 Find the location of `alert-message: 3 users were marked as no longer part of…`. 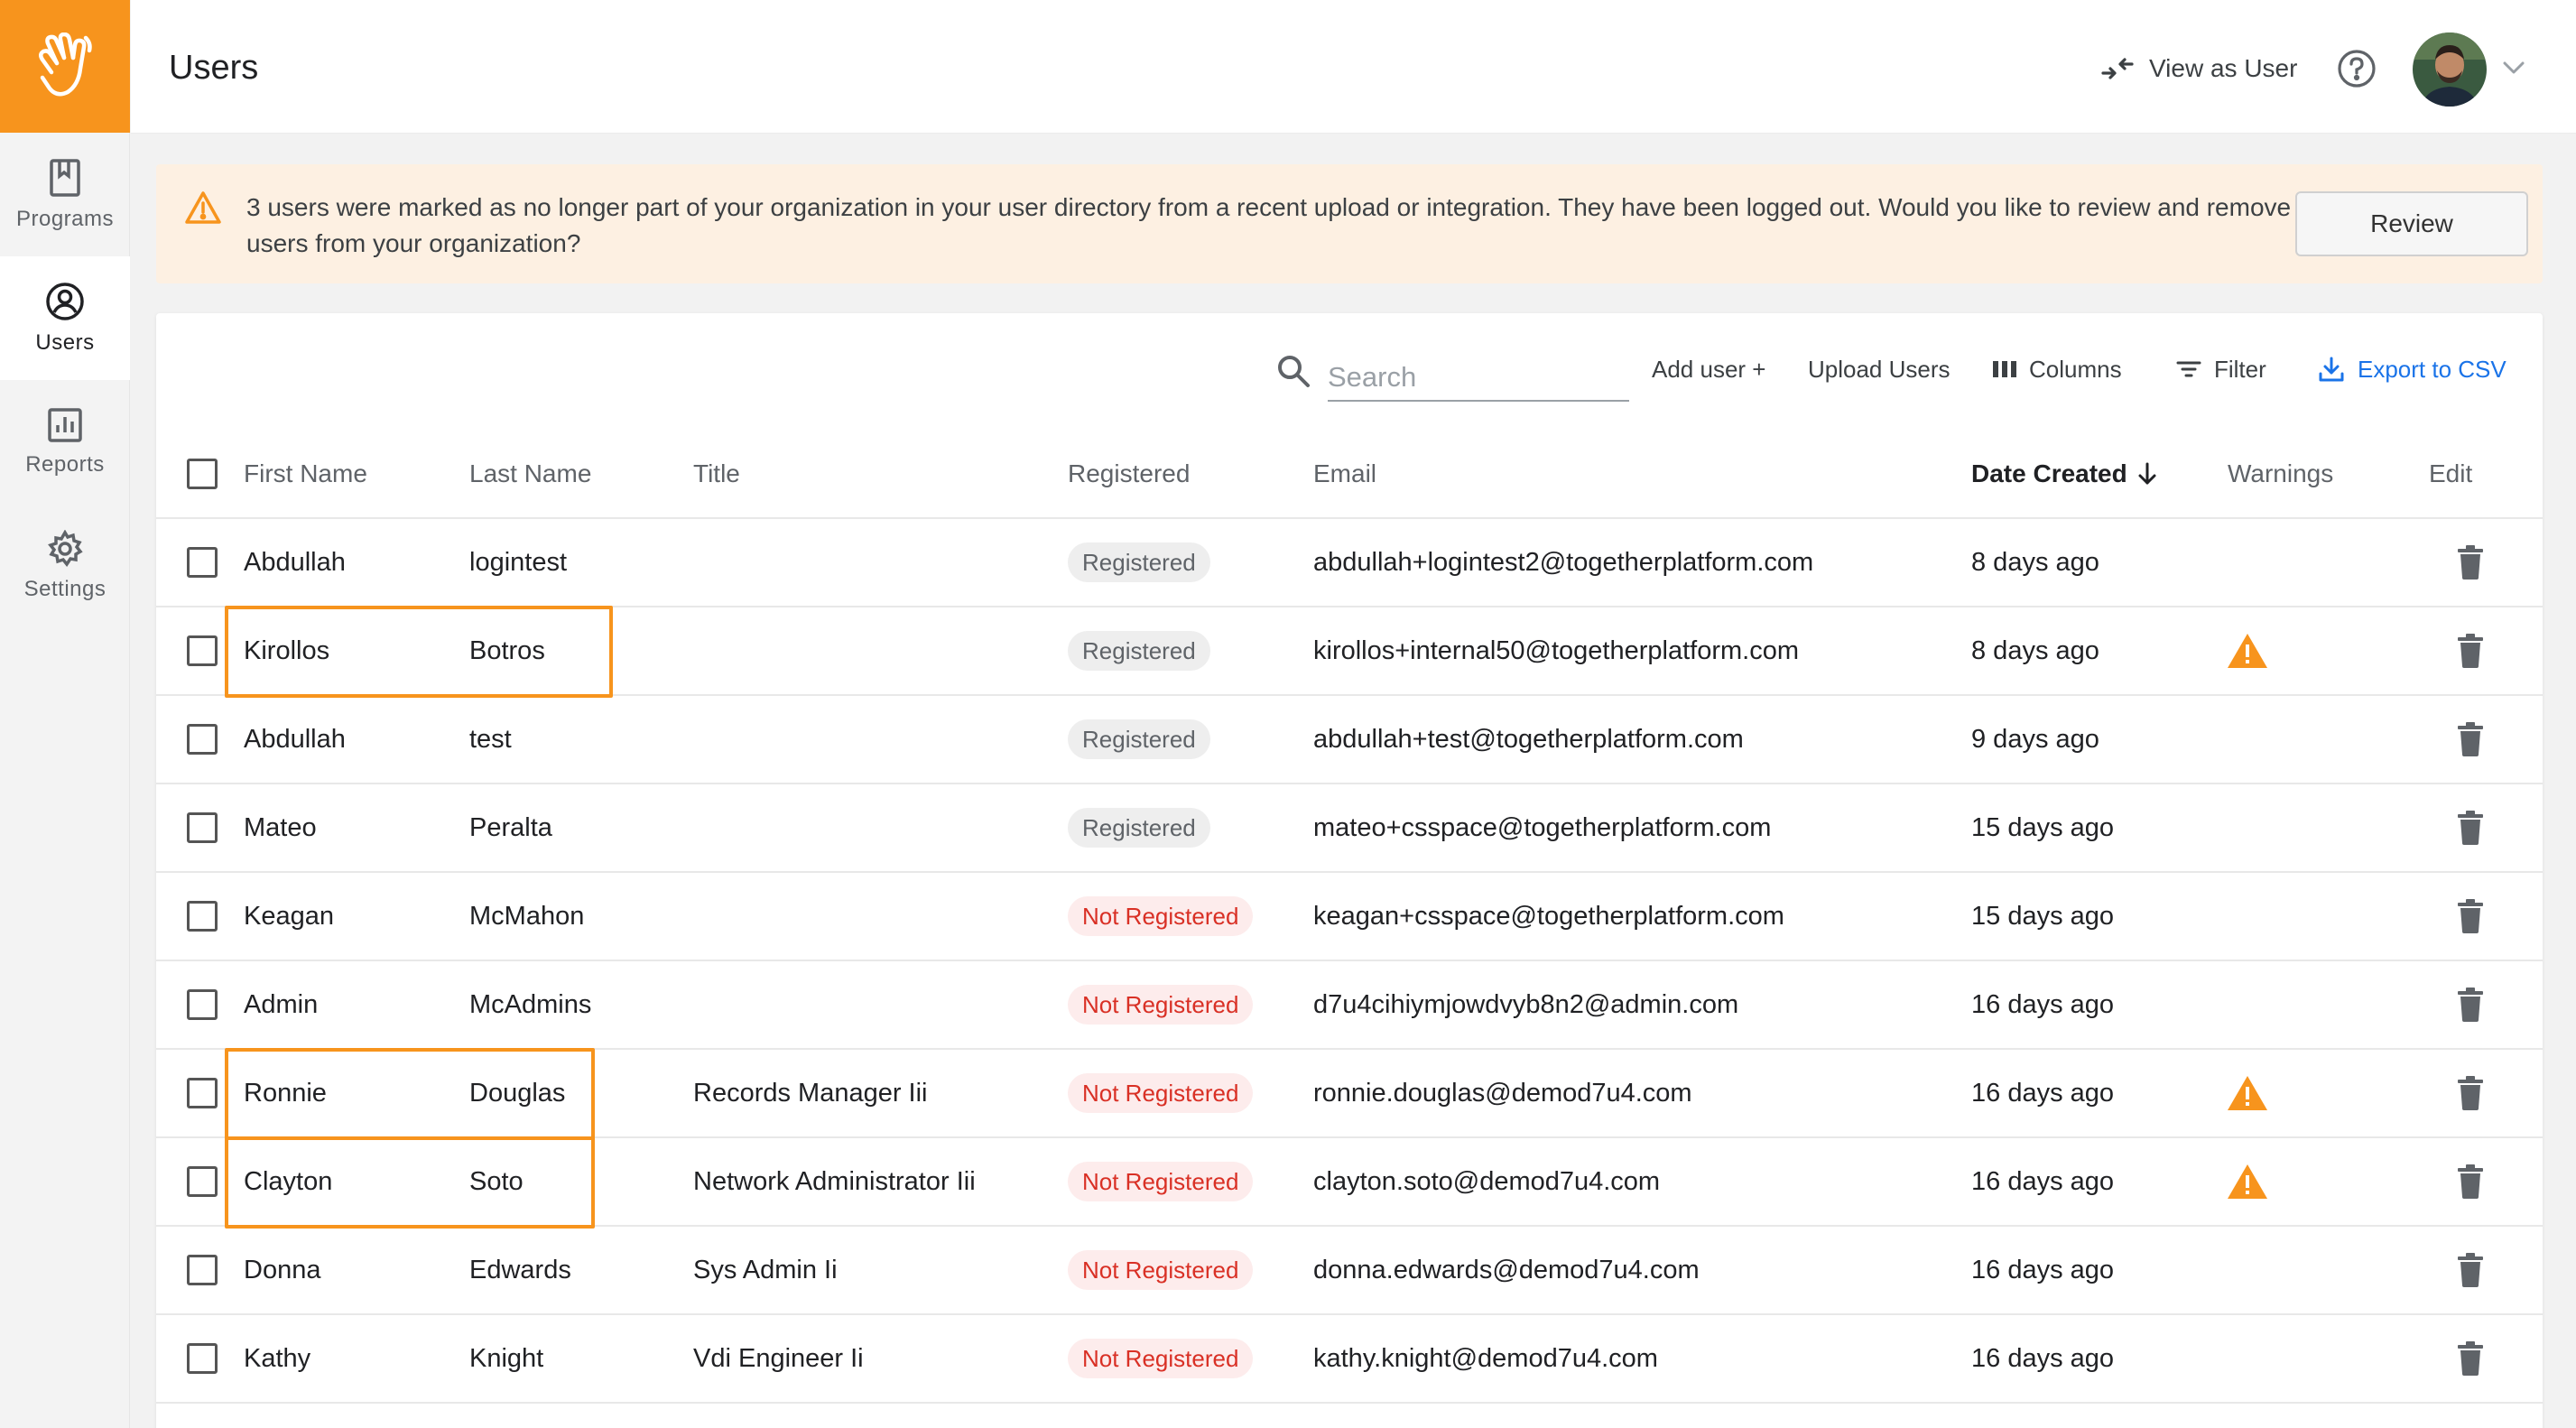

alert-message: 3 users were marked as no longer part of… is located at coordinates (1303, 225).